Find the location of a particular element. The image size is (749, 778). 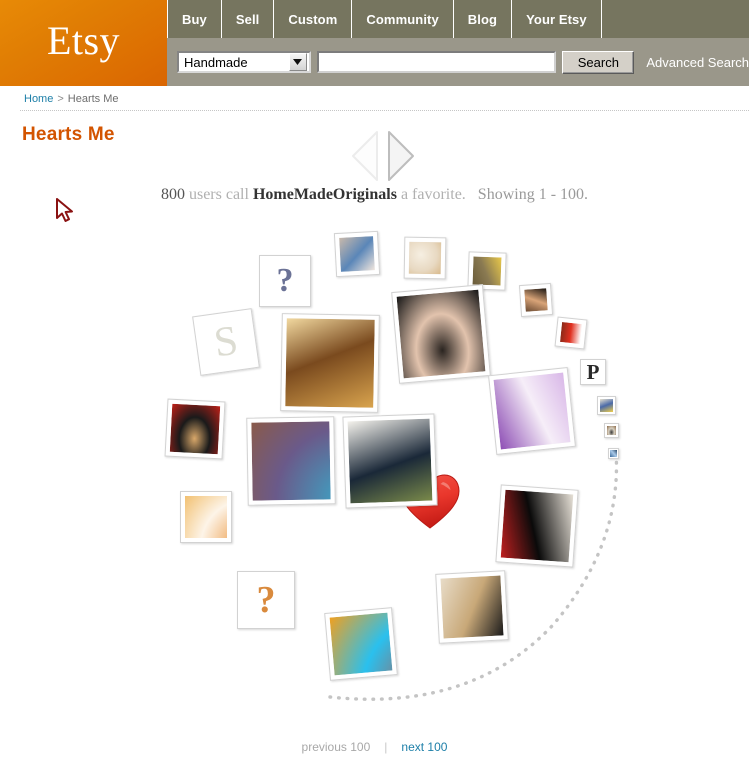

nav-item-blog: Blog is located at coordinates (483, 19).